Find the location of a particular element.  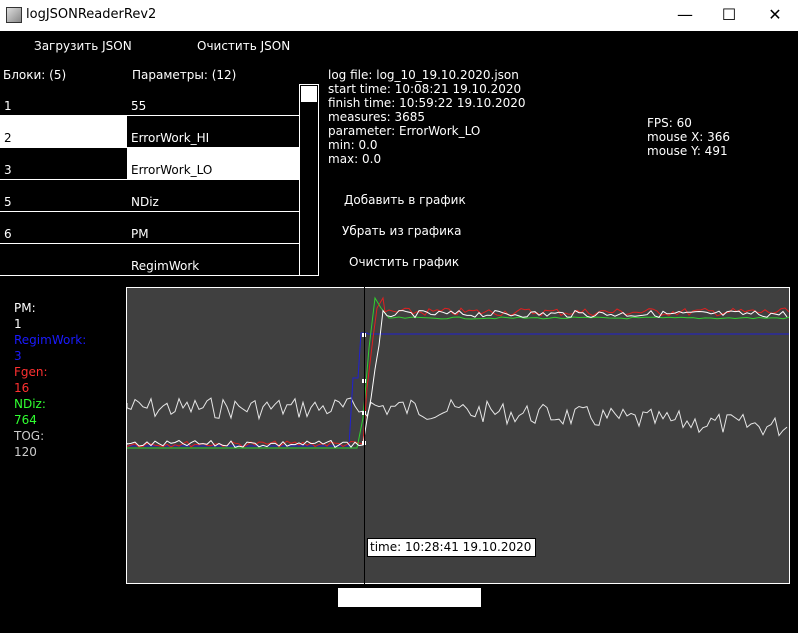

blocks-header: Блоки: (5) is located at coordinates (35, 75).